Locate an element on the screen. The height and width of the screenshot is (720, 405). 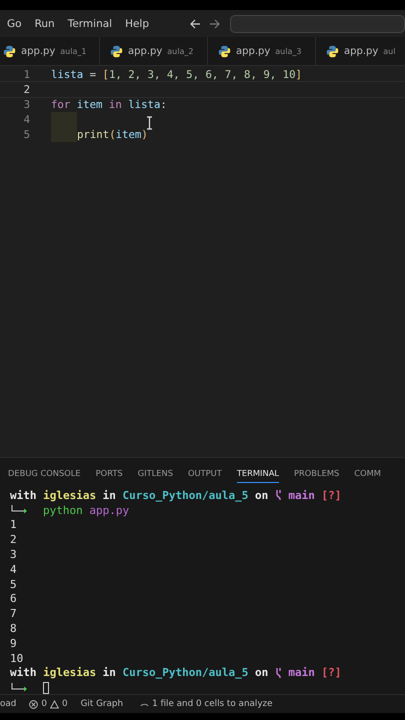
code-line: lista = [1, 2, 3, 4, 5, 6, 7, 8, 9, 10] is located at coordinates (176, 74).